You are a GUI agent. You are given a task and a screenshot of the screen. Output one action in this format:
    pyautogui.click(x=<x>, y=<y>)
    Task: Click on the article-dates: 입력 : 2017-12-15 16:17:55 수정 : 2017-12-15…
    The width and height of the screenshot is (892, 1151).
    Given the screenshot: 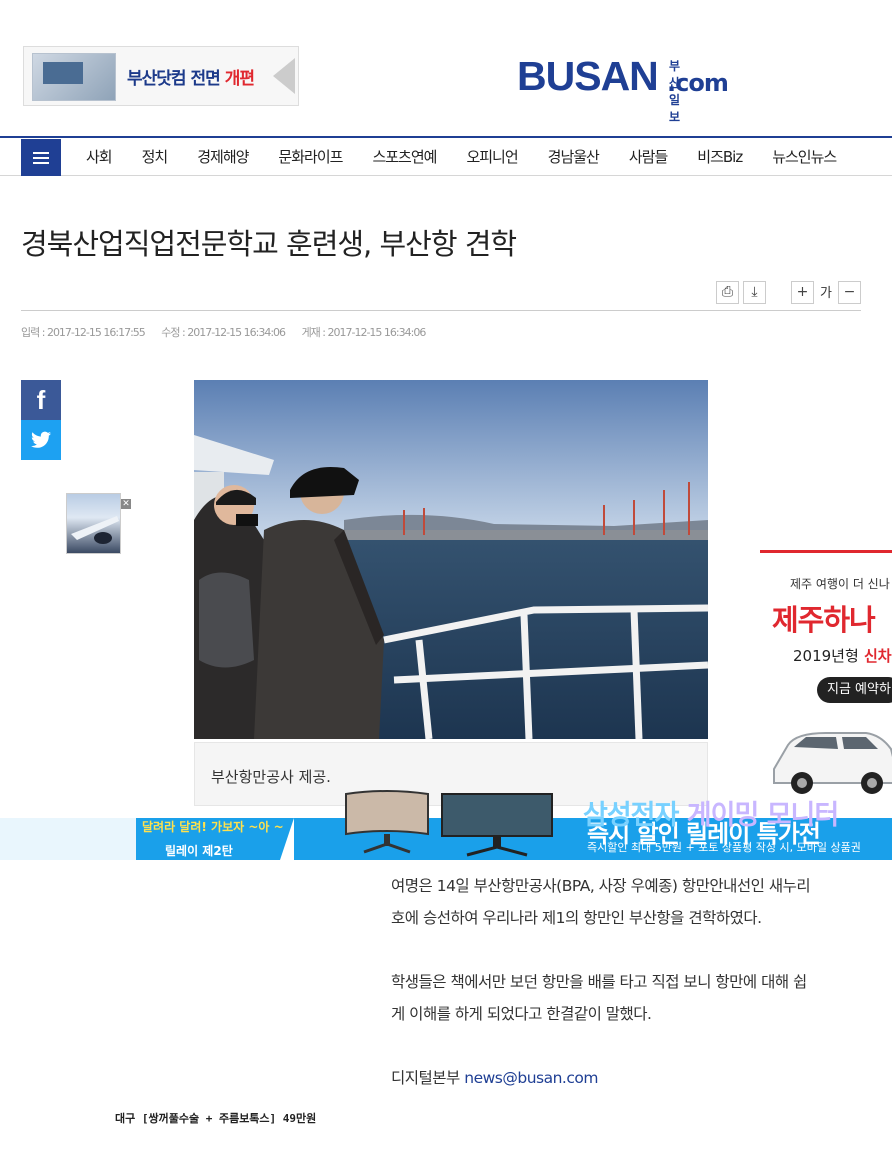 What is the action you would take?
    pyautogui.click(x=230, y=332)
    